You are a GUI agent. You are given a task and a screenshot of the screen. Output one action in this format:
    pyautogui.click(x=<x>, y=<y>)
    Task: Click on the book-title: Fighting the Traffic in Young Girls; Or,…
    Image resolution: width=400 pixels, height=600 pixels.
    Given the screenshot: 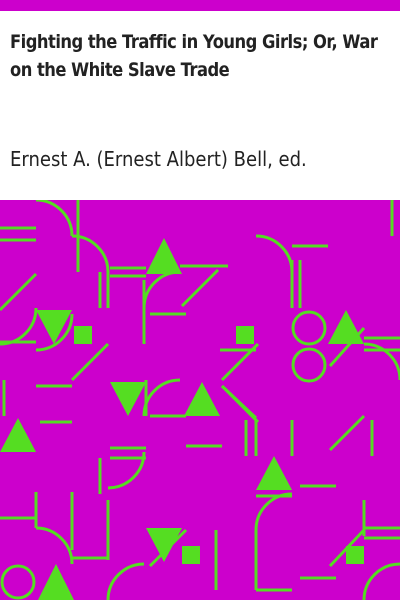 What is the action you would take?
    pyautogui.click(x=194, y=56)
    